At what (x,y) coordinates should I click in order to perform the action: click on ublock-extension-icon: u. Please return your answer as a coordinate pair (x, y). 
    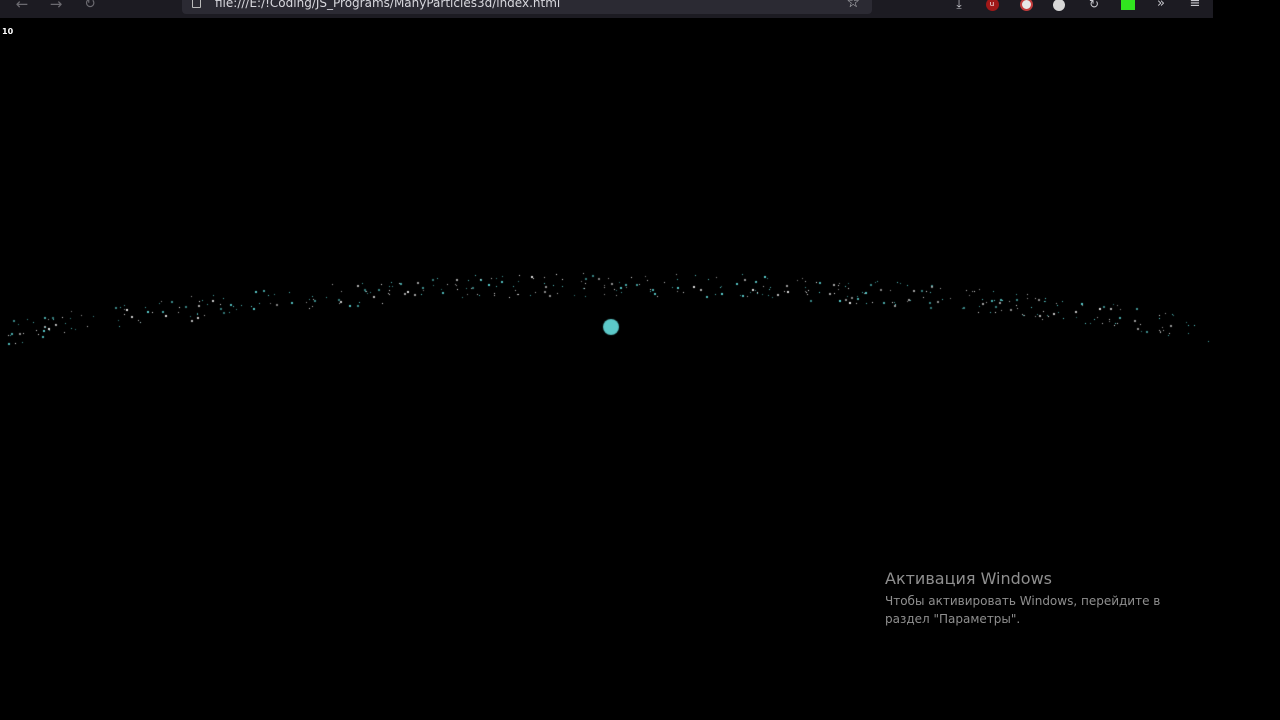
    Looking at the image, I should click on (992, 6).